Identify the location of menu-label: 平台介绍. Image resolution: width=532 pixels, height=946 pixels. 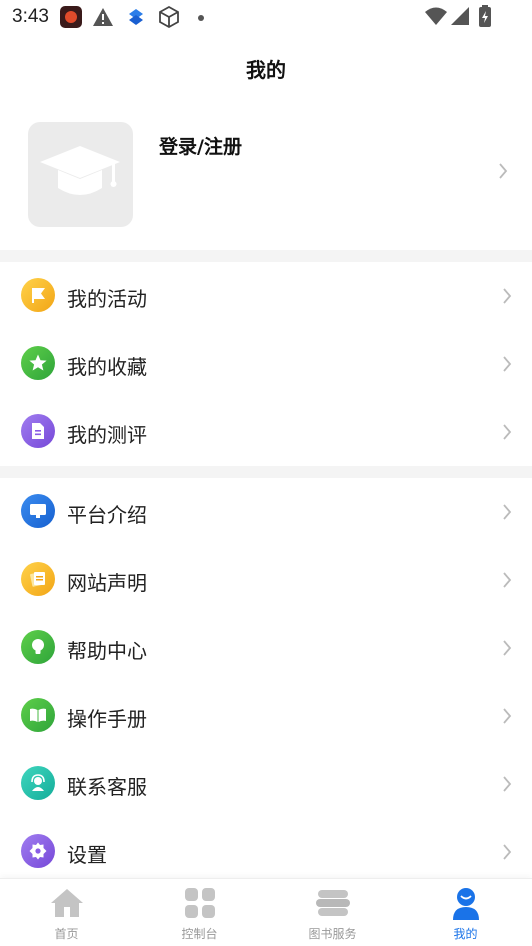
(107, 515).